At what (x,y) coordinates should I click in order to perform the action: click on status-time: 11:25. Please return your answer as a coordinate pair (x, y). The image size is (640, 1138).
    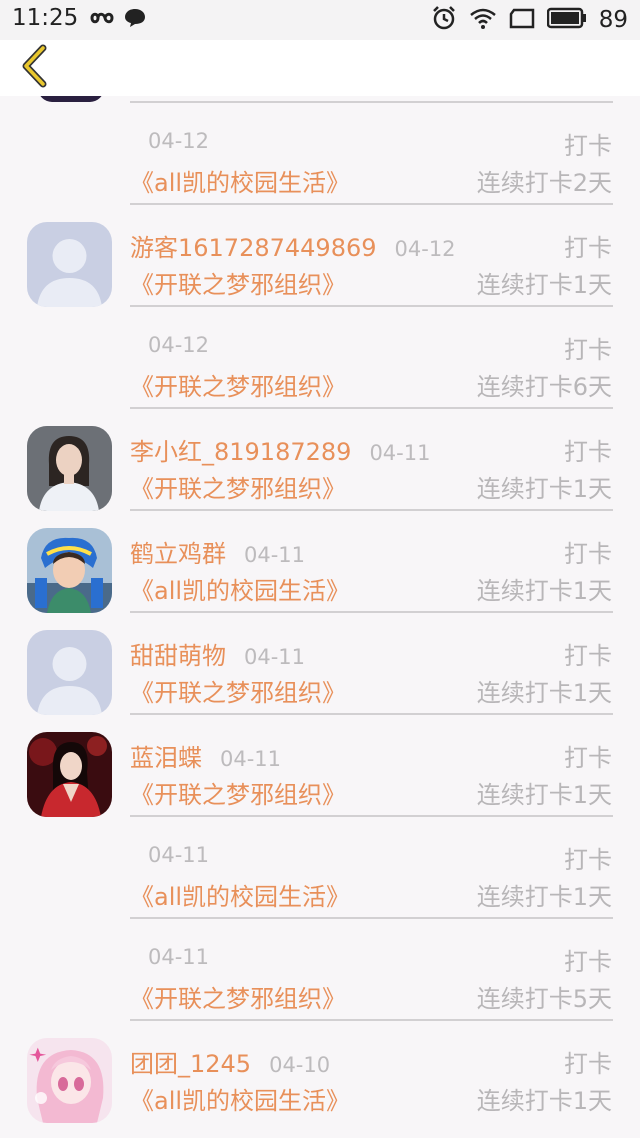
    Looking at the image, I should click on (45, 18).